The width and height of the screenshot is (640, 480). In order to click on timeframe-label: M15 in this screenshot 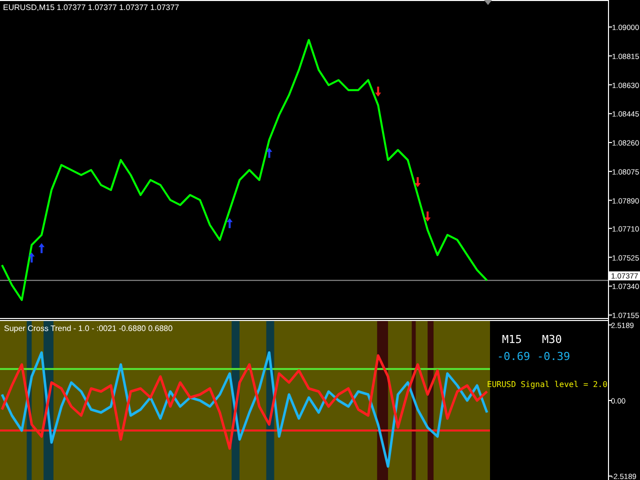, I will do `click(512, 339)`.